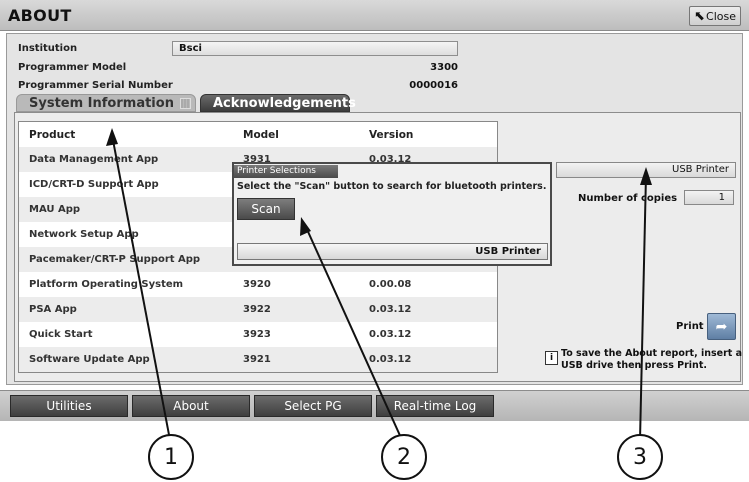  I want to click on callout-2: 2, so click(404, 457).